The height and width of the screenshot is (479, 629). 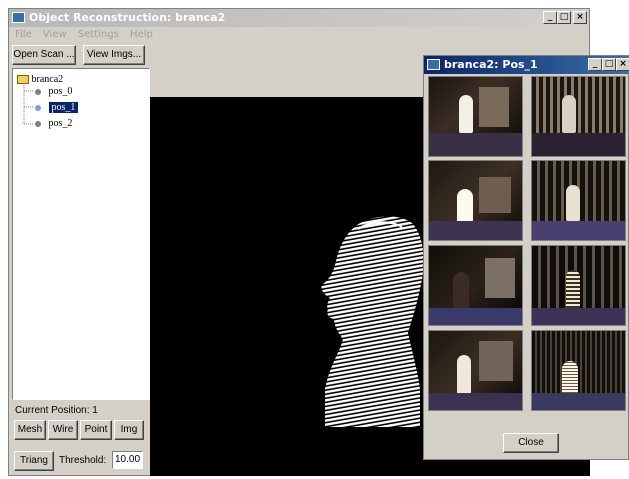 I want to click on threshold-label: Threshold:, so click(x=83, y=460).